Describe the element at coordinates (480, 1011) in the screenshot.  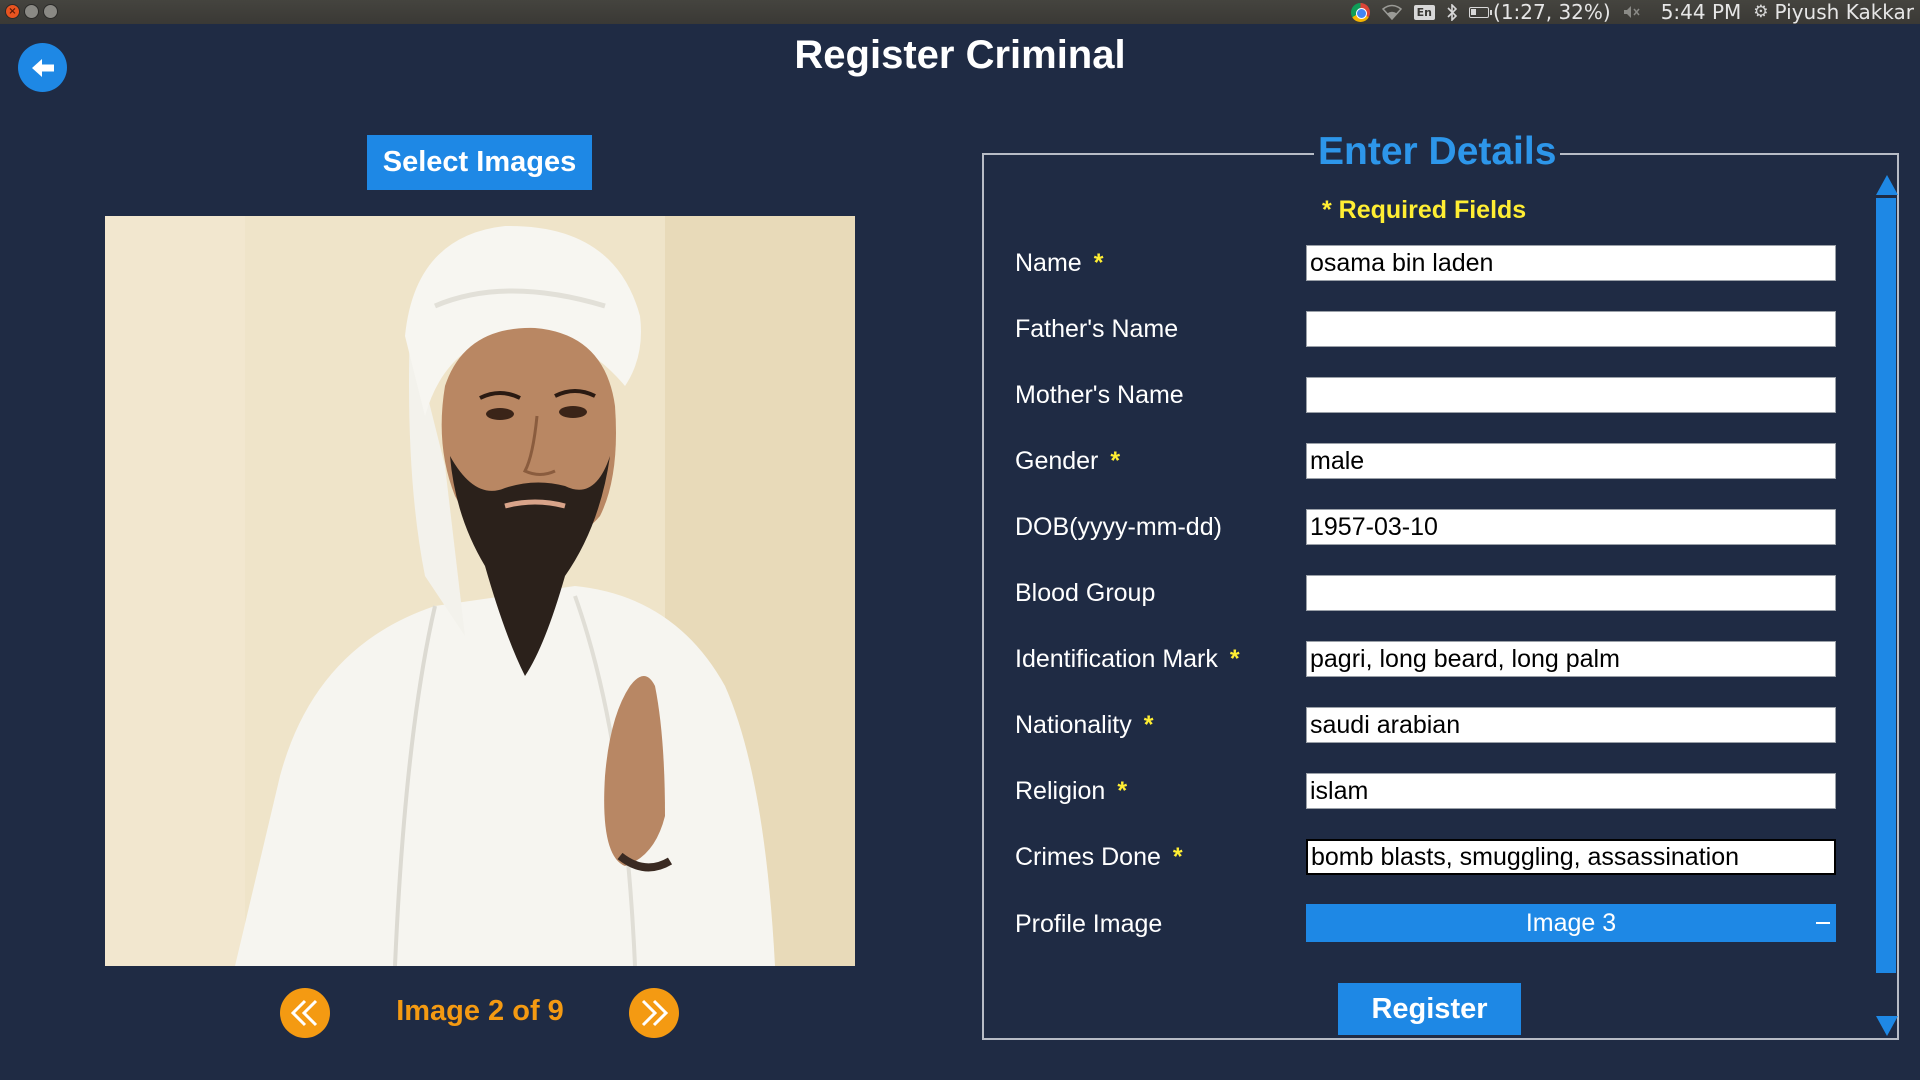
I see `image-counter: Image 2 of 9` at that location.